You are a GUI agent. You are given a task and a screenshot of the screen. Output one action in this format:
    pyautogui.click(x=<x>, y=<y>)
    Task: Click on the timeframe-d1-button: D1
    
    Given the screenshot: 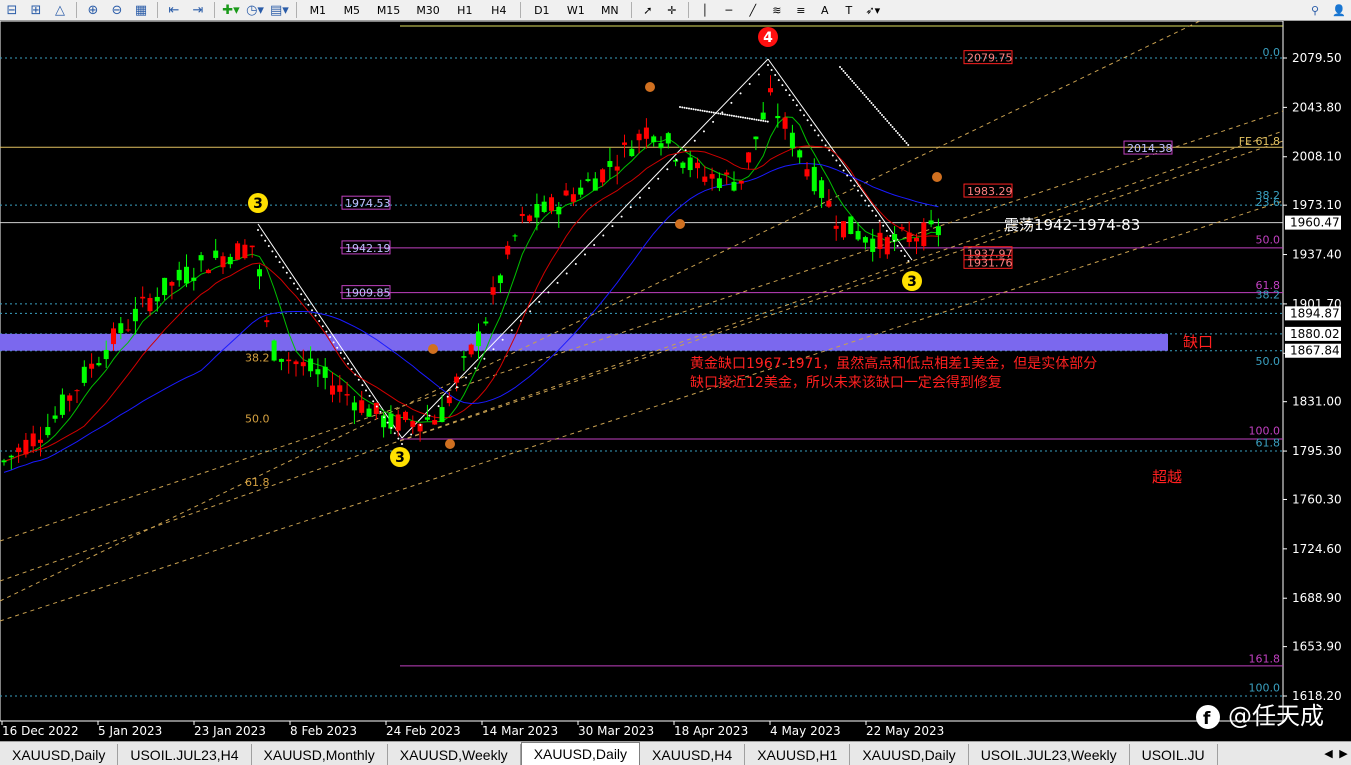 What is the action you would take?
    pyautogui.click(x=542, y=10)
    